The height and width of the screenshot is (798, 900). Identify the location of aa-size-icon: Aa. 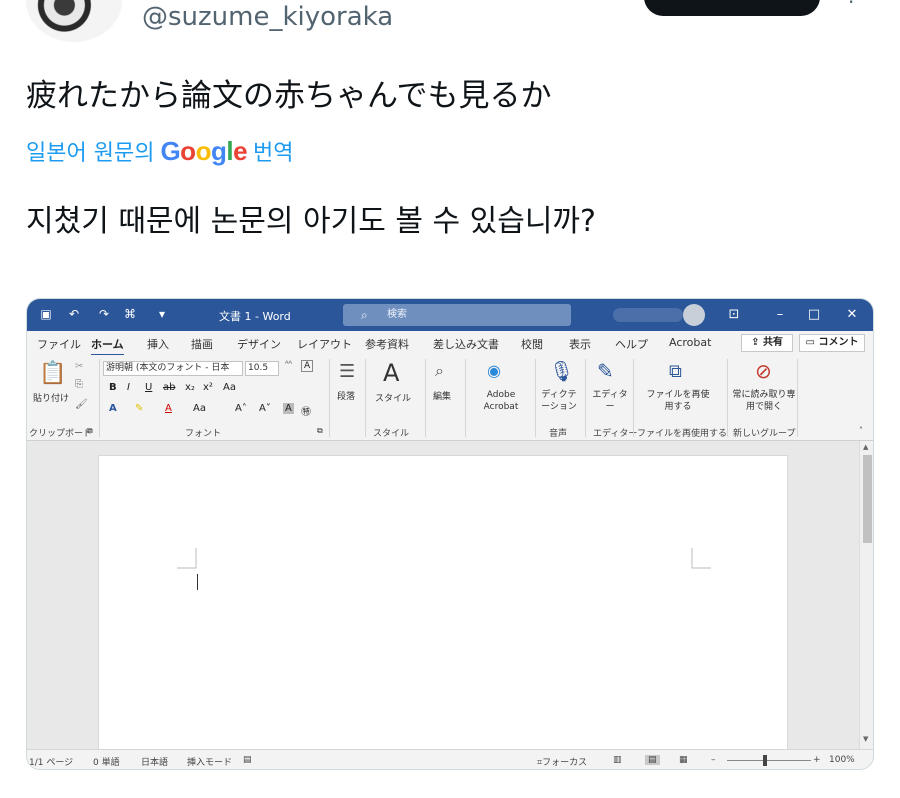
(199, 408).